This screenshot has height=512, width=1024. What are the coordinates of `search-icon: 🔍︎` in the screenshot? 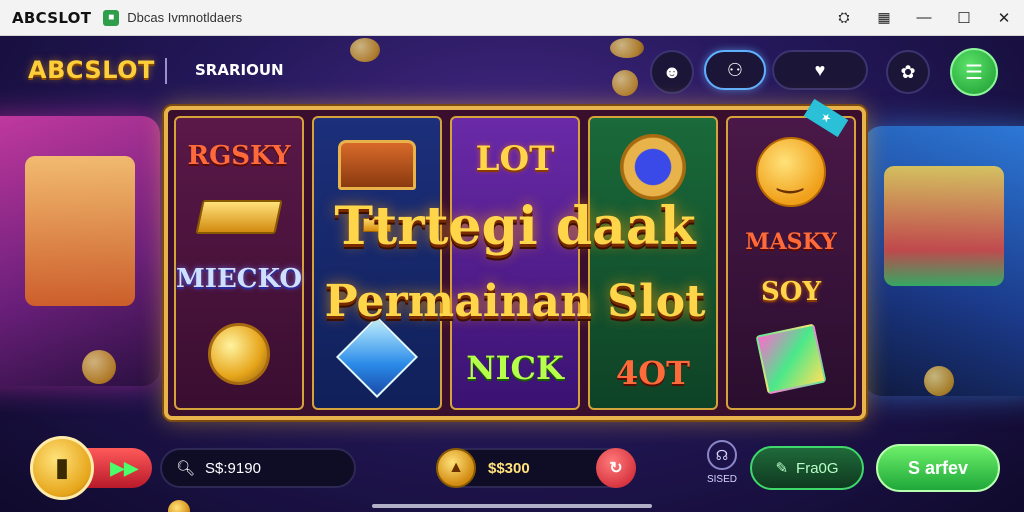 It's located at (186, 468).